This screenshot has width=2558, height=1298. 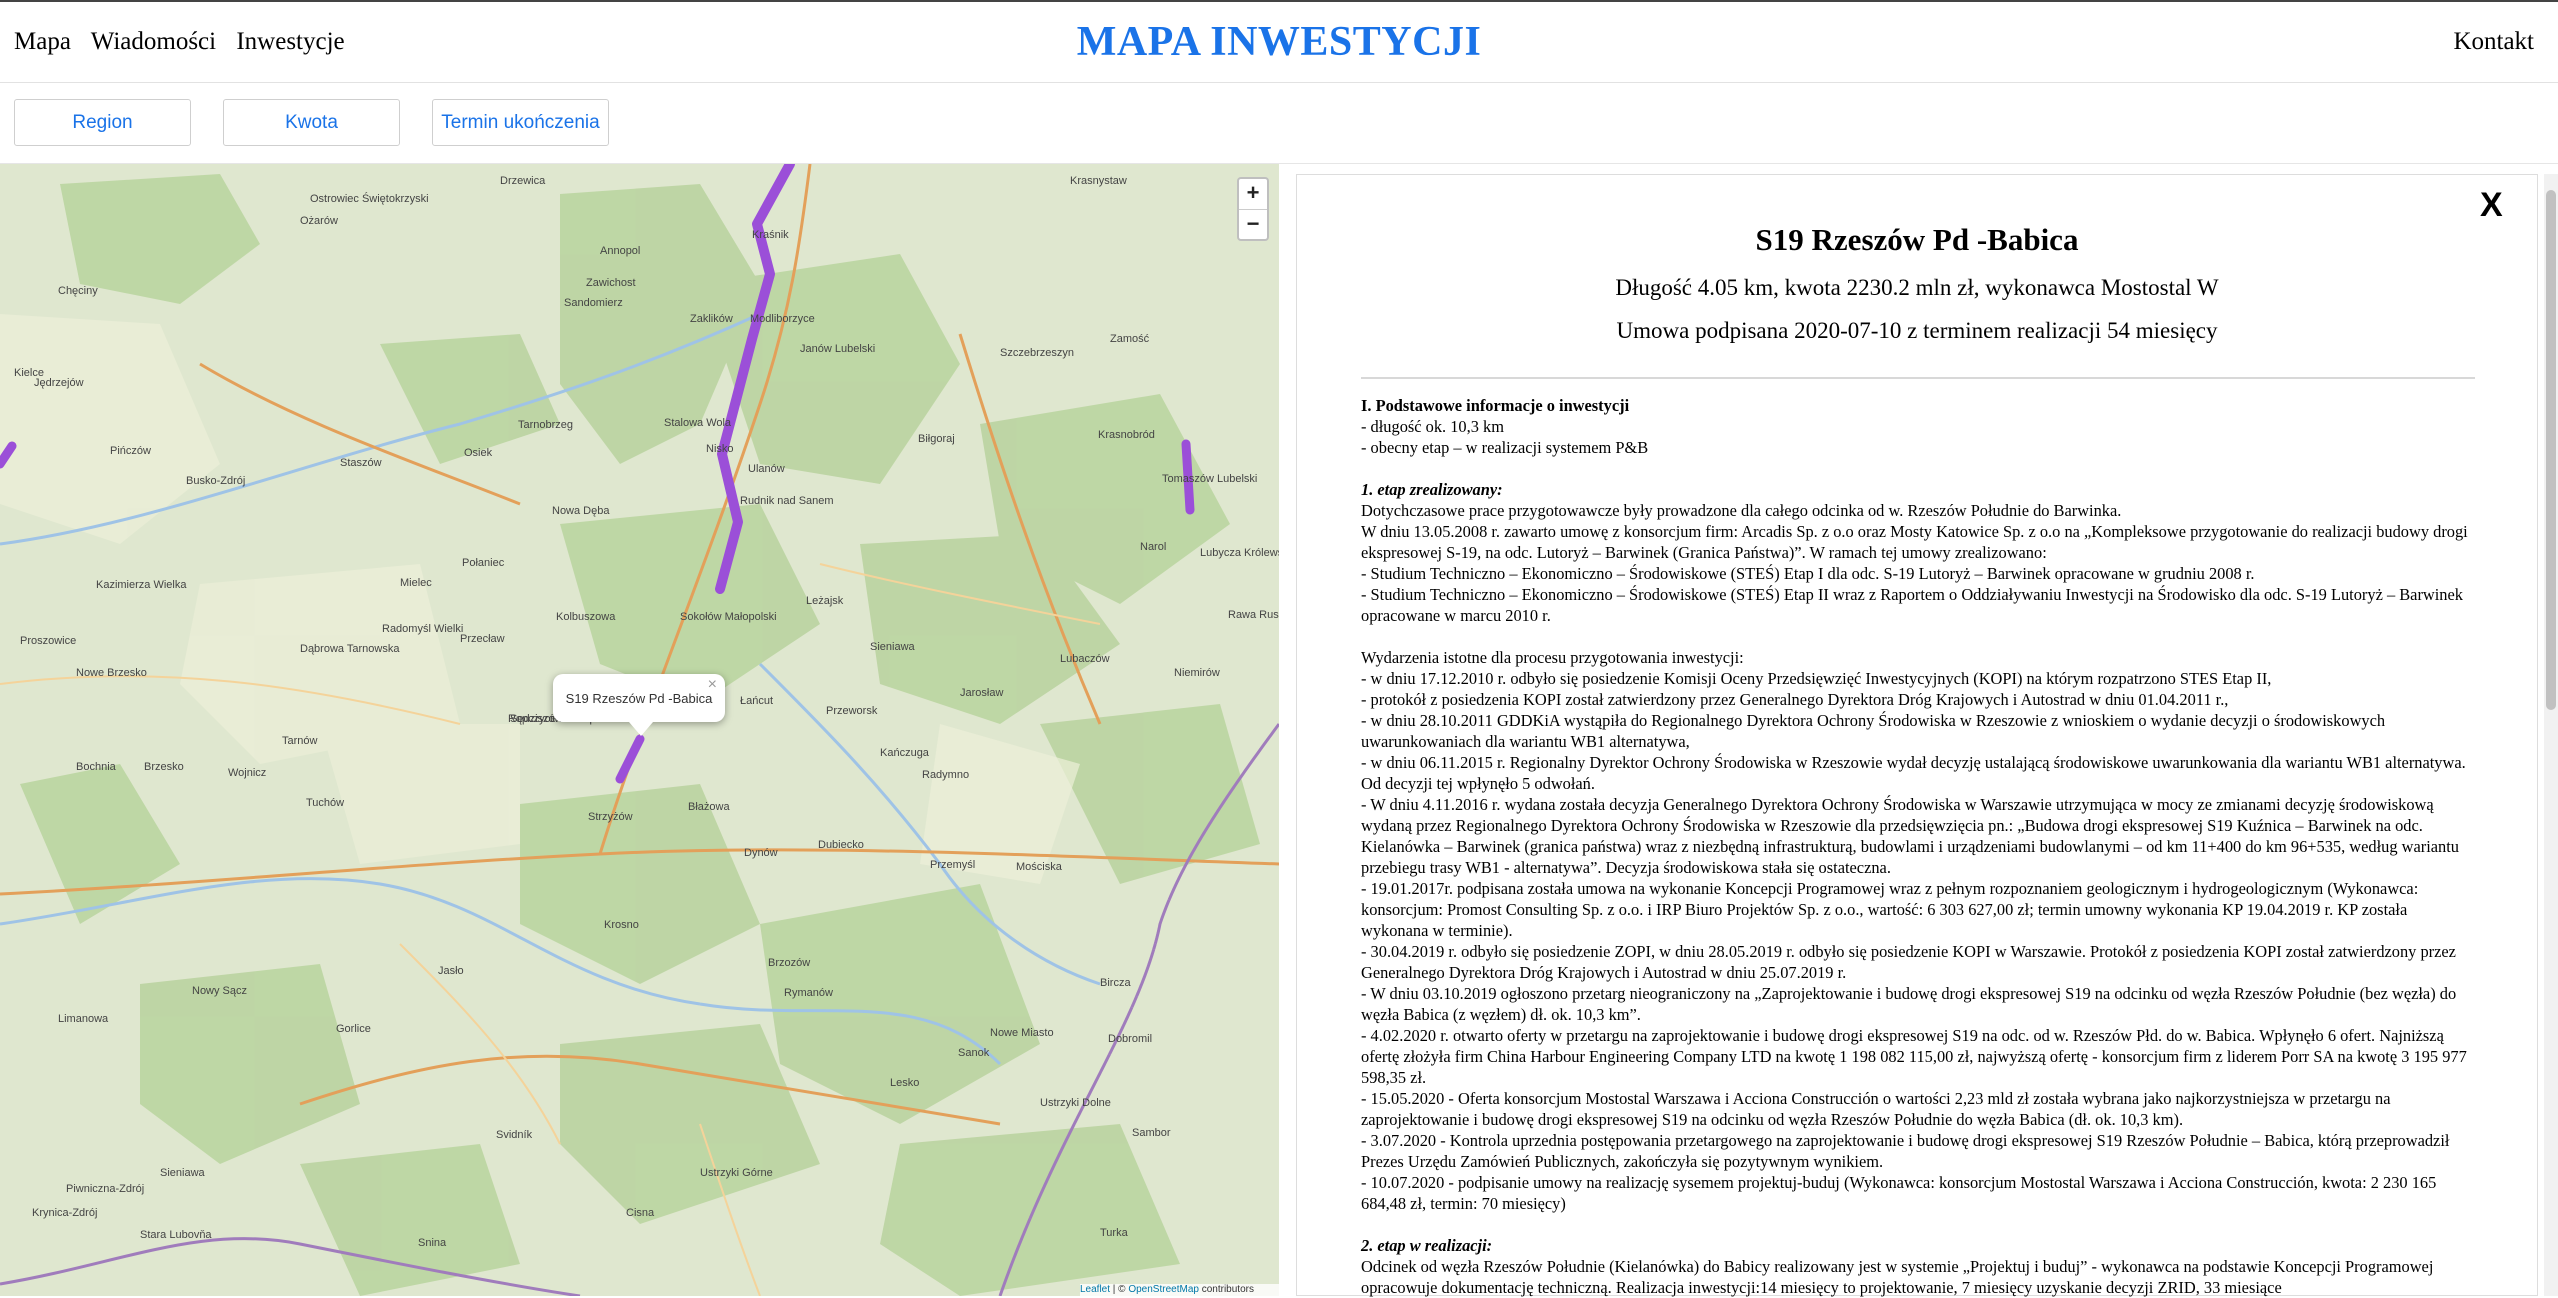 What do you see at coordinates (219, 991) in the screenshot?
I see `map-place-label: Nowy Sącz` at bounding box center [219, 991].